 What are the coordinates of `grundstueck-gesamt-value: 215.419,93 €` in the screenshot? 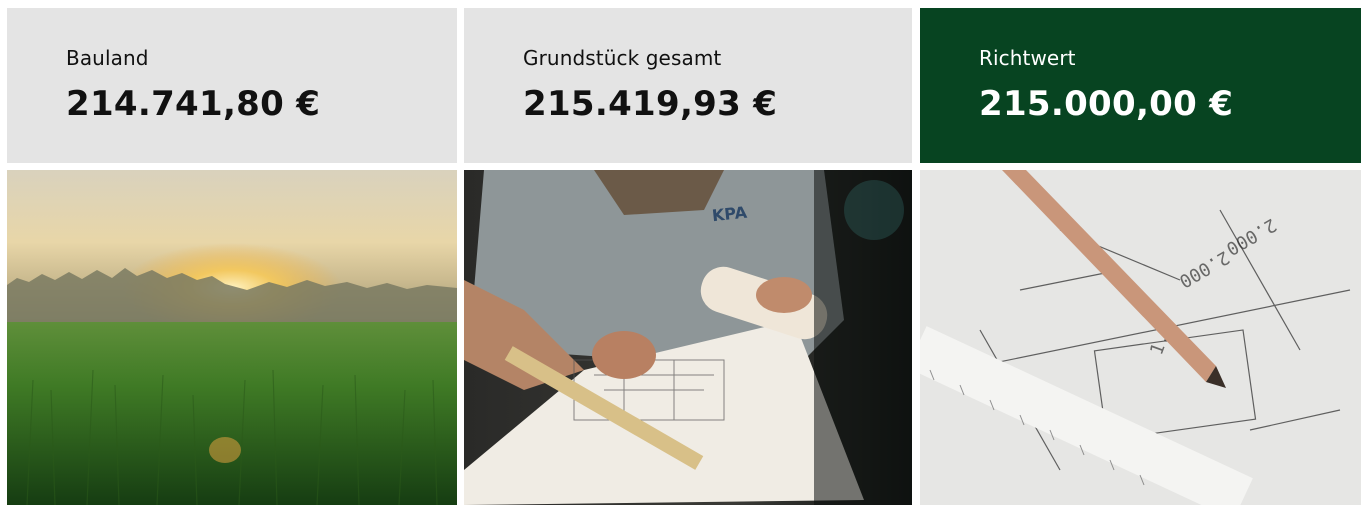 It's located at (650, 104).